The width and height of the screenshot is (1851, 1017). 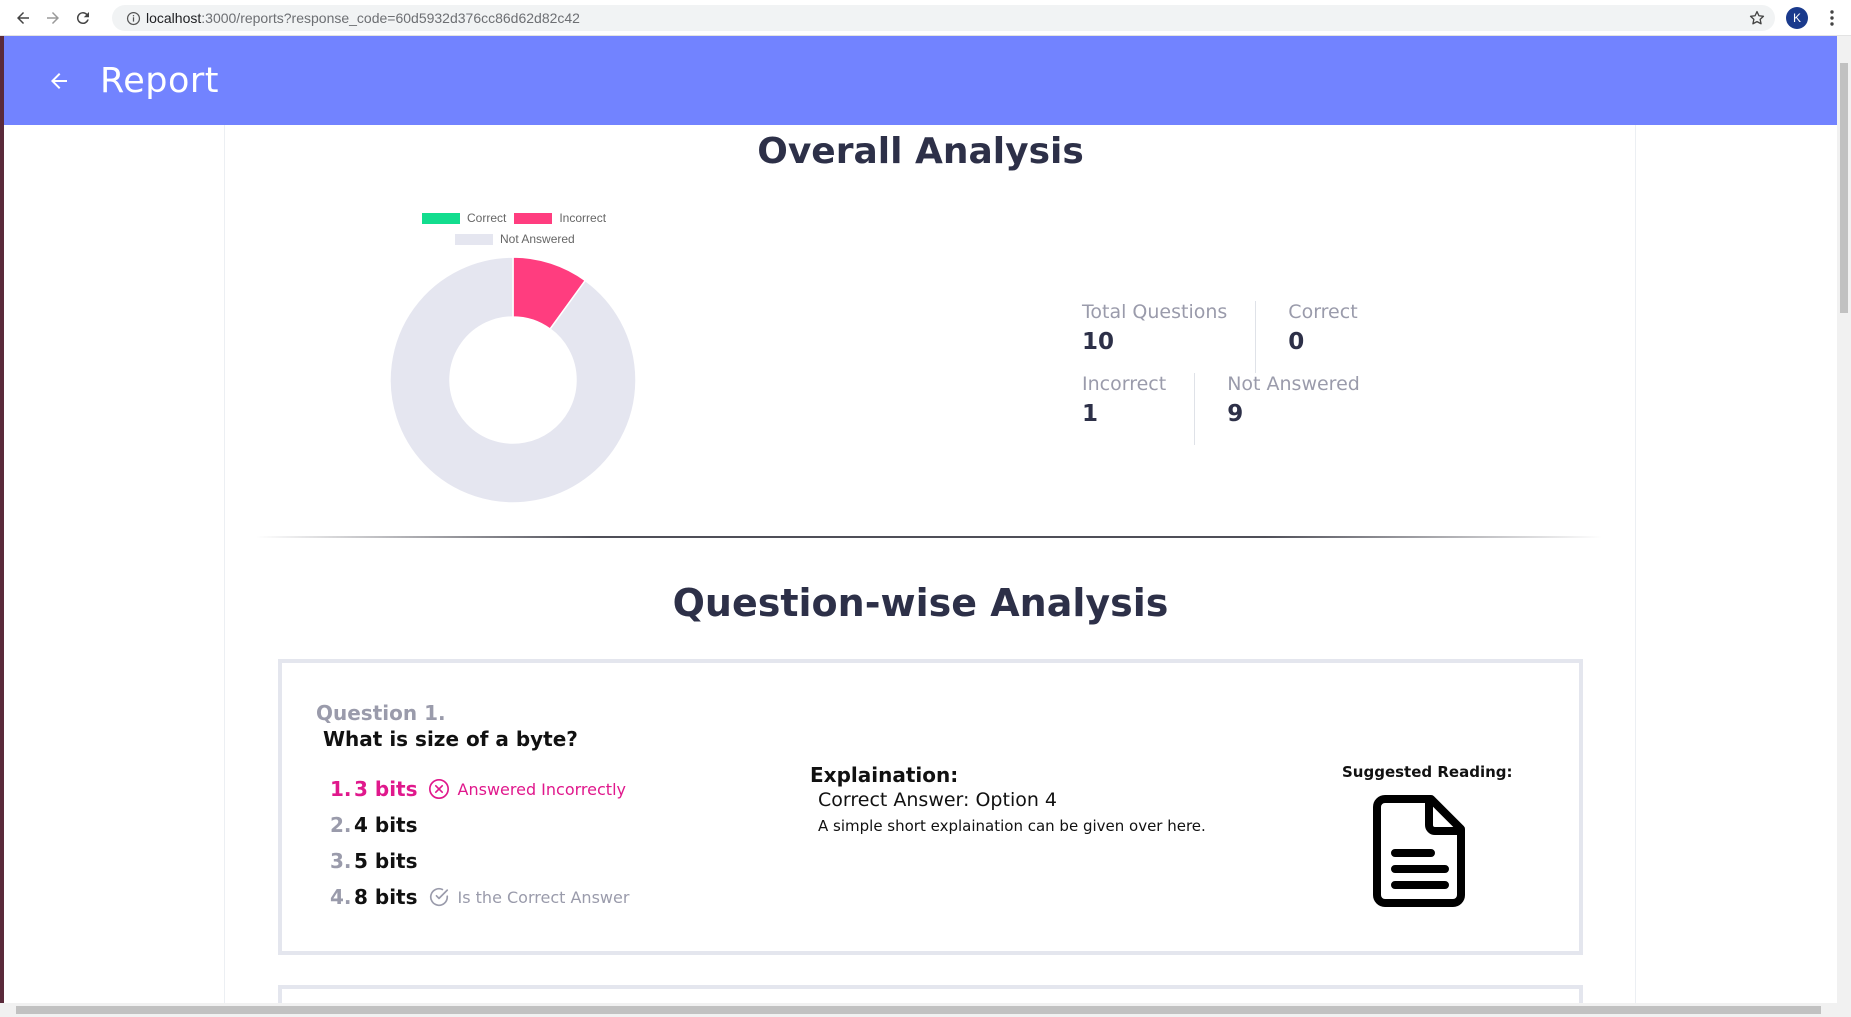 I want to click on overall-analysis-title: Overall Analysis, so click(x=920, y=151).